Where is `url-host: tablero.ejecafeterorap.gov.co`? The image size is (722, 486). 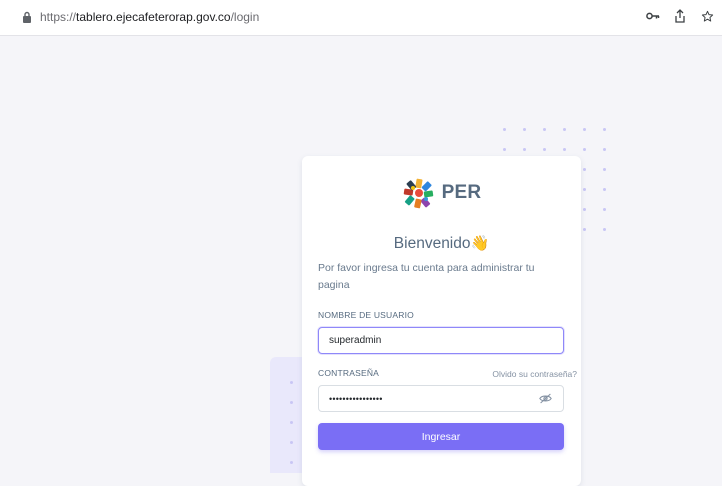
url-host: tablero.ejecafeterorap.gov.co is located at coordinates (153, 17).